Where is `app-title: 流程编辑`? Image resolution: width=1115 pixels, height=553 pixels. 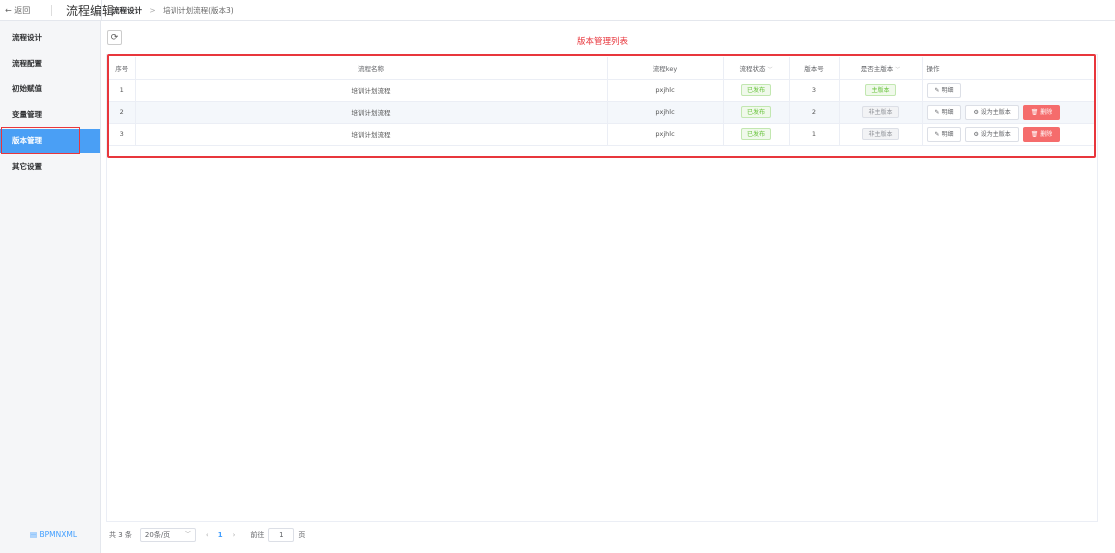
app-title: 流程编辑 is located at coordinates (90, 11).